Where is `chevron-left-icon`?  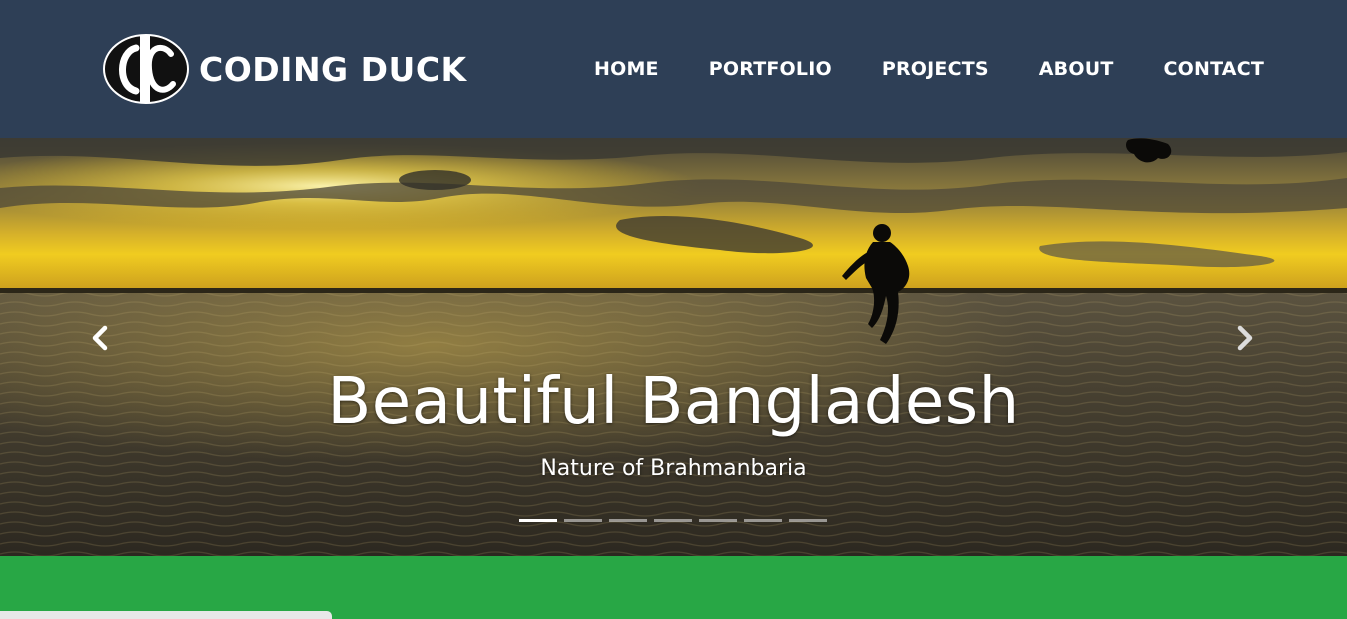
chevron-left-icon is located at coordinates (100, 338).